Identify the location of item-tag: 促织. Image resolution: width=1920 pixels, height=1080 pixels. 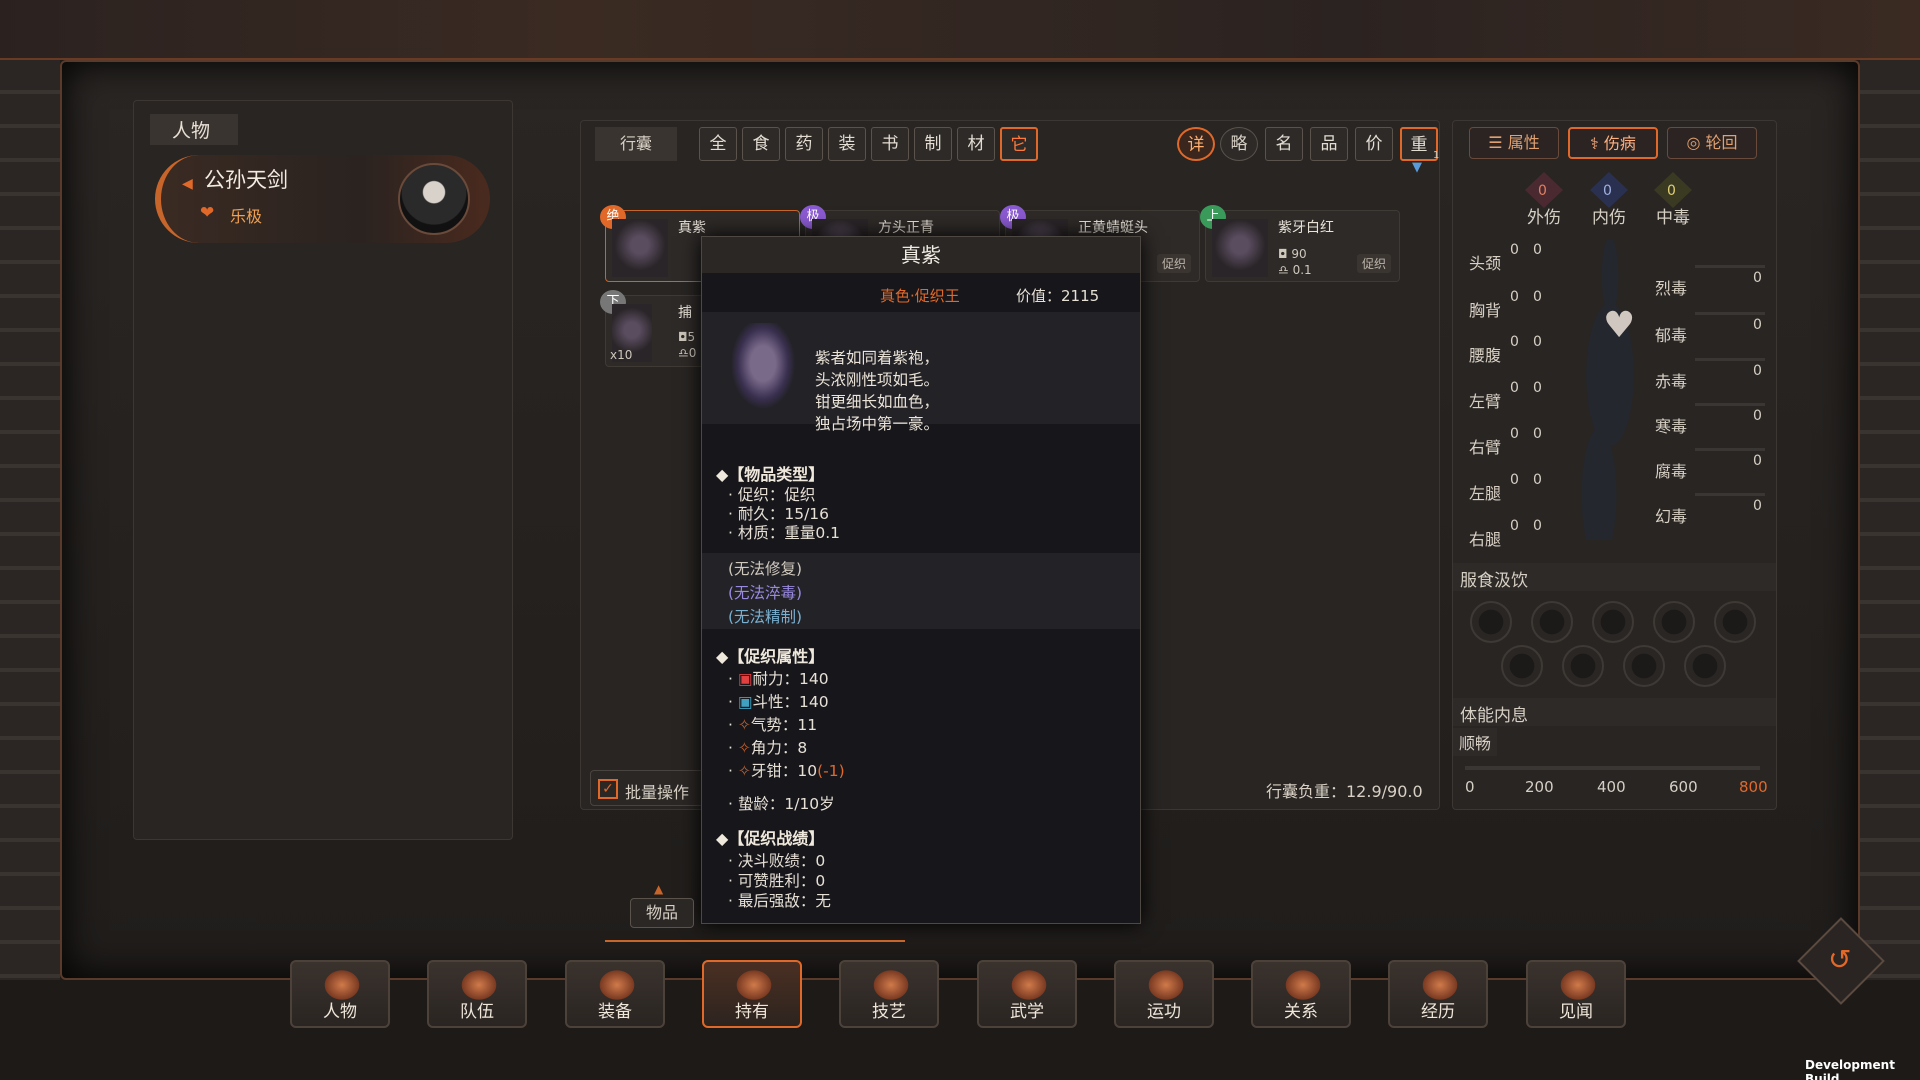
(1373, 263).